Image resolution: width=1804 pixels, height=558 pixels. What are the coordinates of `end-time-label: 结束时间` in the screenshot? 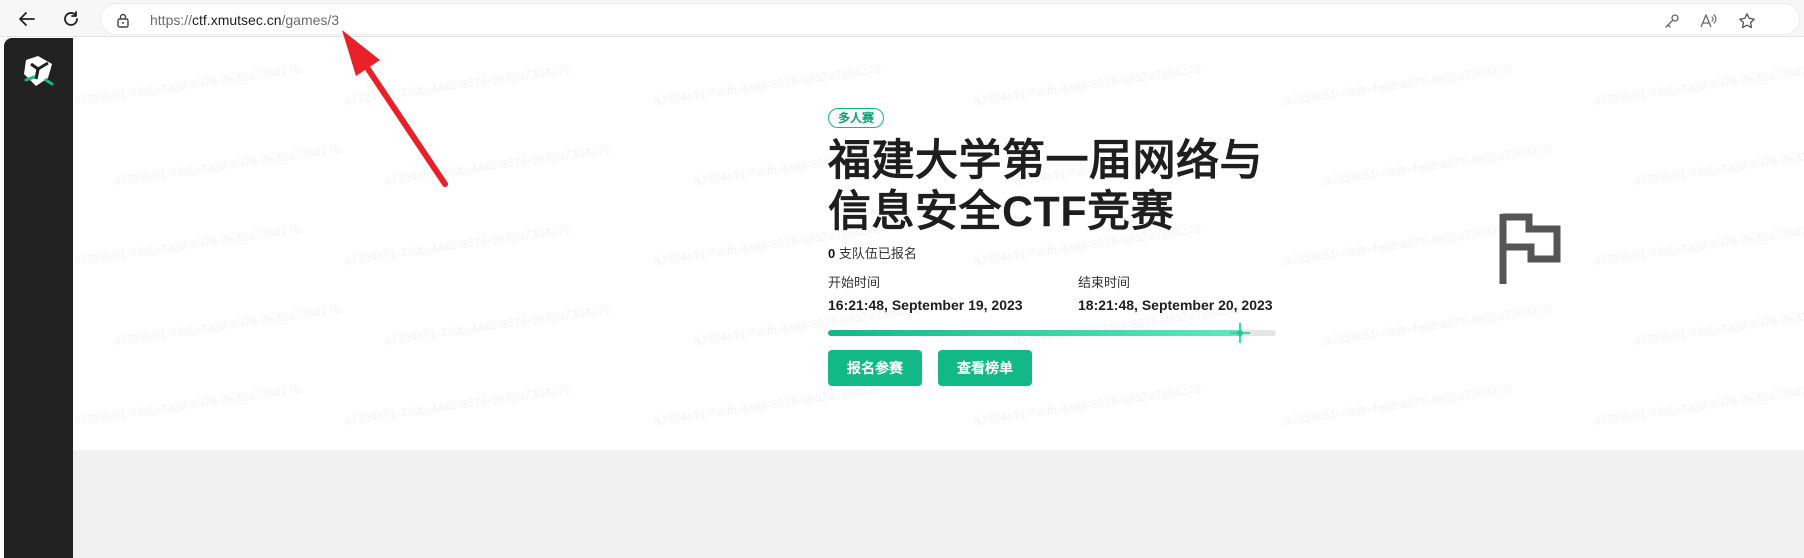 It's located at (1104, 282).